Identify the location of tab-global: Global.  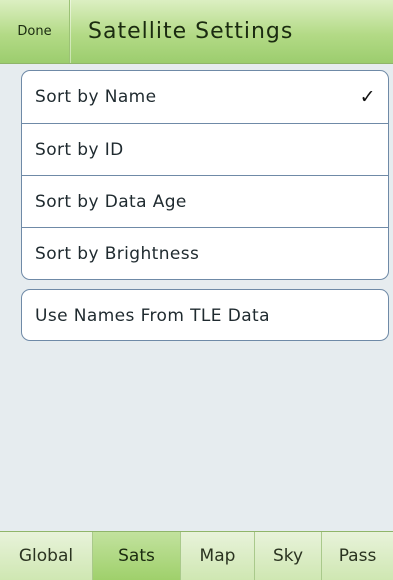
(46, 556).